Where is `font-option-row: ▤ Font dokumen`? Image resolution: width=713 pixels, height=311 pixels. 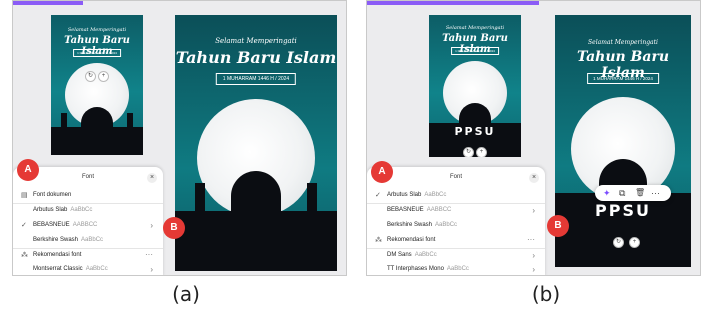
font-option-row: ▤ Font dokumen is located at coordinates (88, 196).